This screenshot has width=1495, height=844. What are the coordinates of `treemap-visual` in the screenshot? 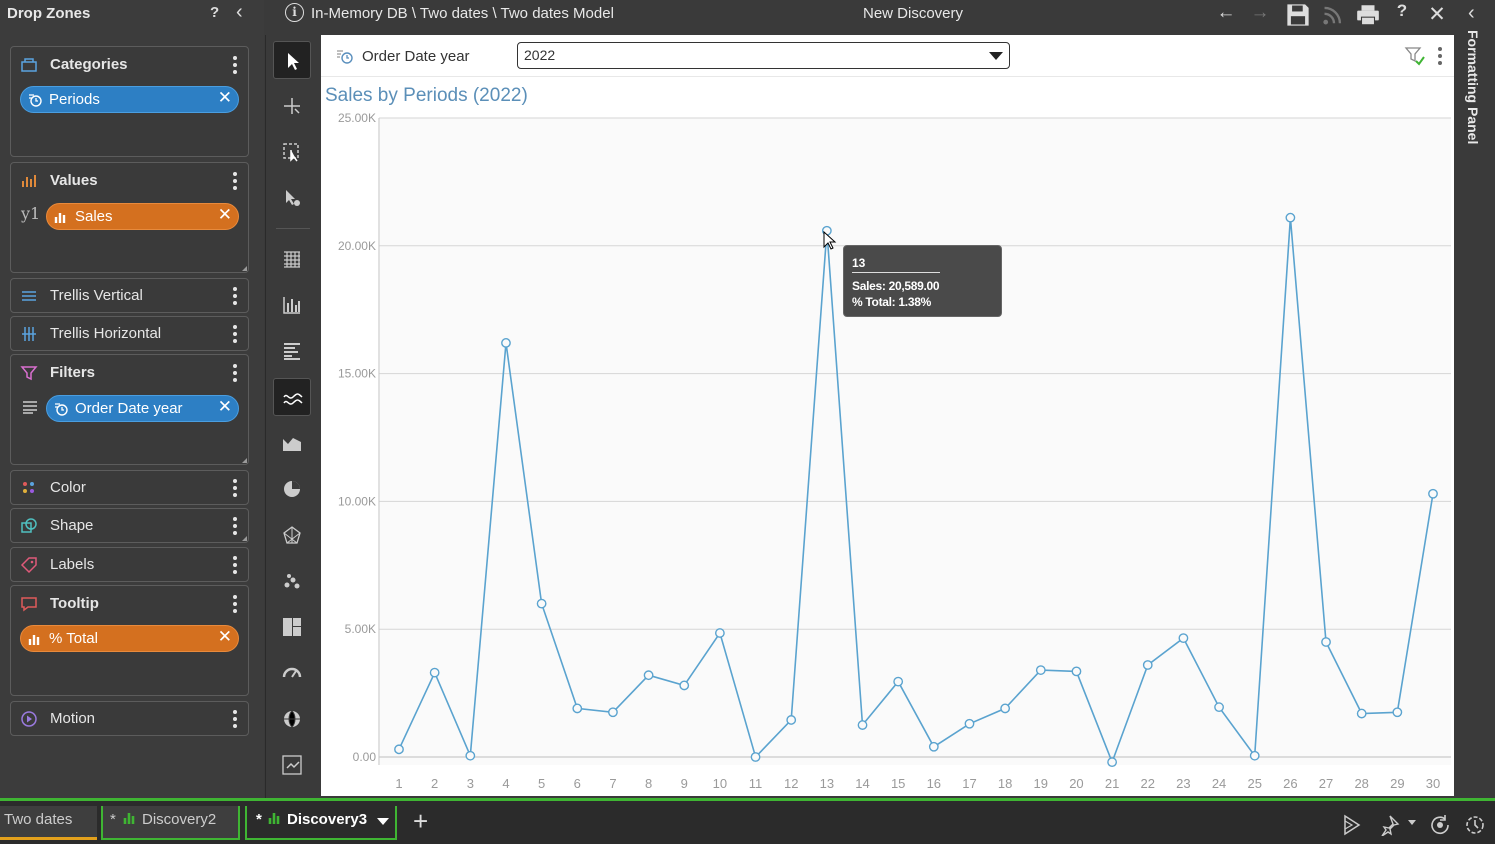 It's located at (292, 627).